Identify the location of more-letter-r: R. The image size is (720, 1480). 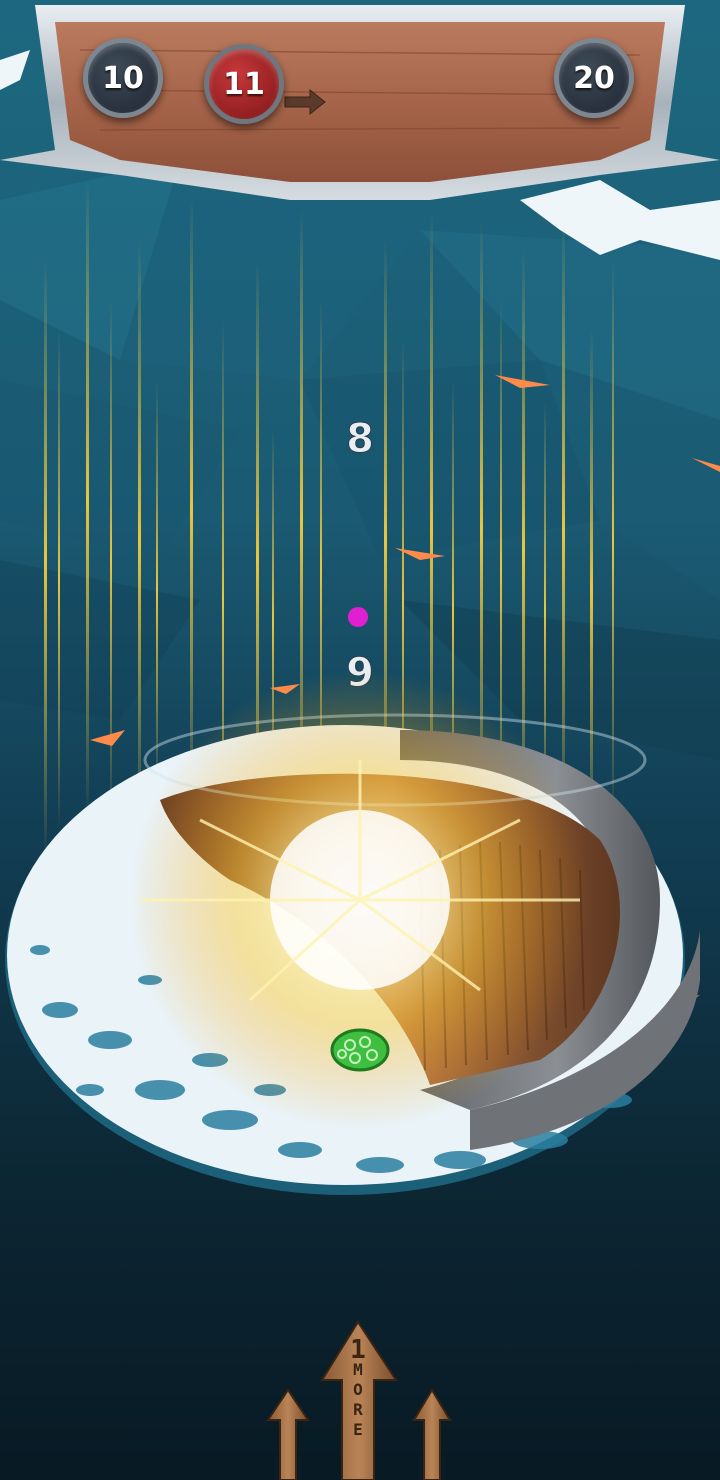
(358, 1409).